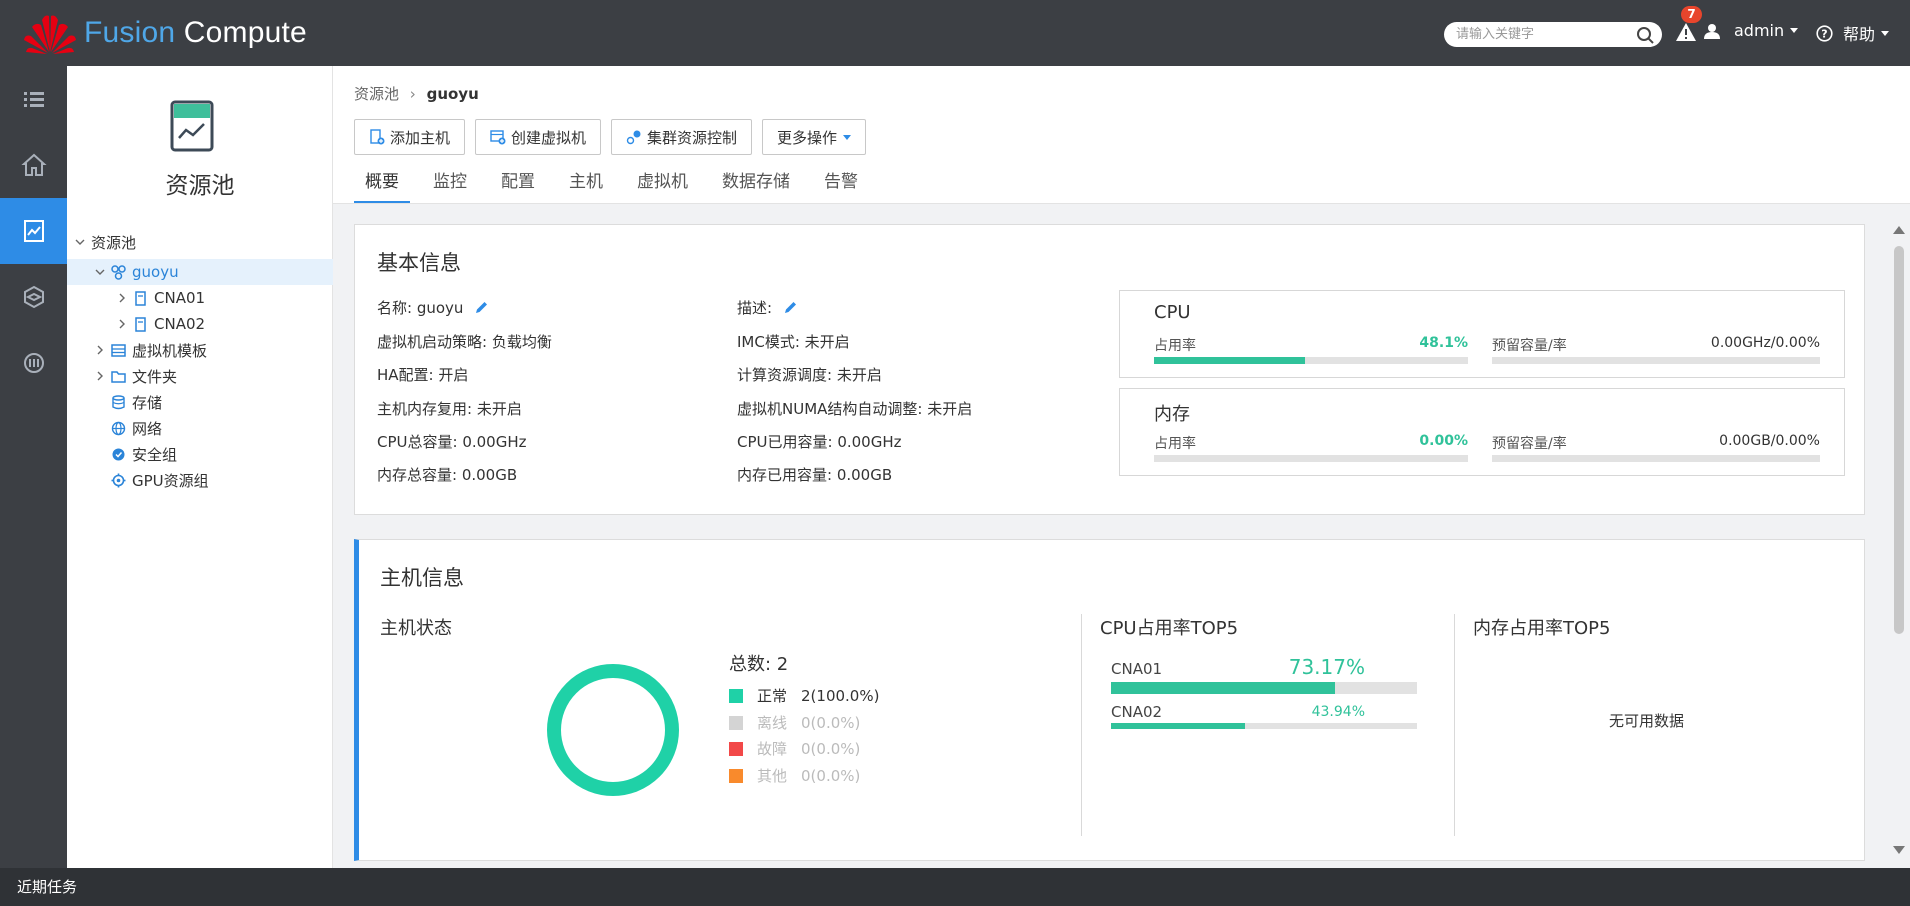 Image resolution: width=1910 pixels, height=906 pixels. Describe the element at coordinates (200, 376) in the screenshot. I see `tree-node-folder: 文件夹` at that location.